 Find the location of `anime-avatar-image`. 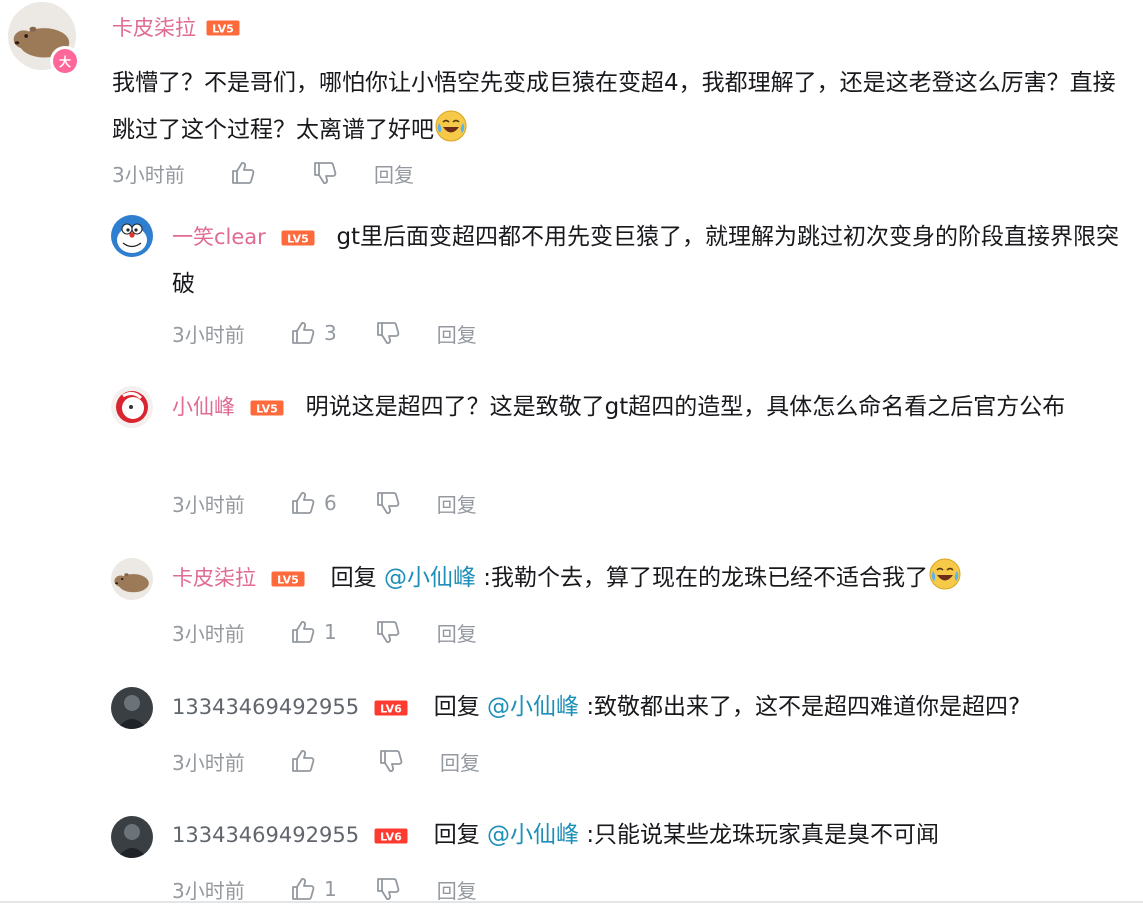

anime-avatar-image is located at coordinates (132, 407).